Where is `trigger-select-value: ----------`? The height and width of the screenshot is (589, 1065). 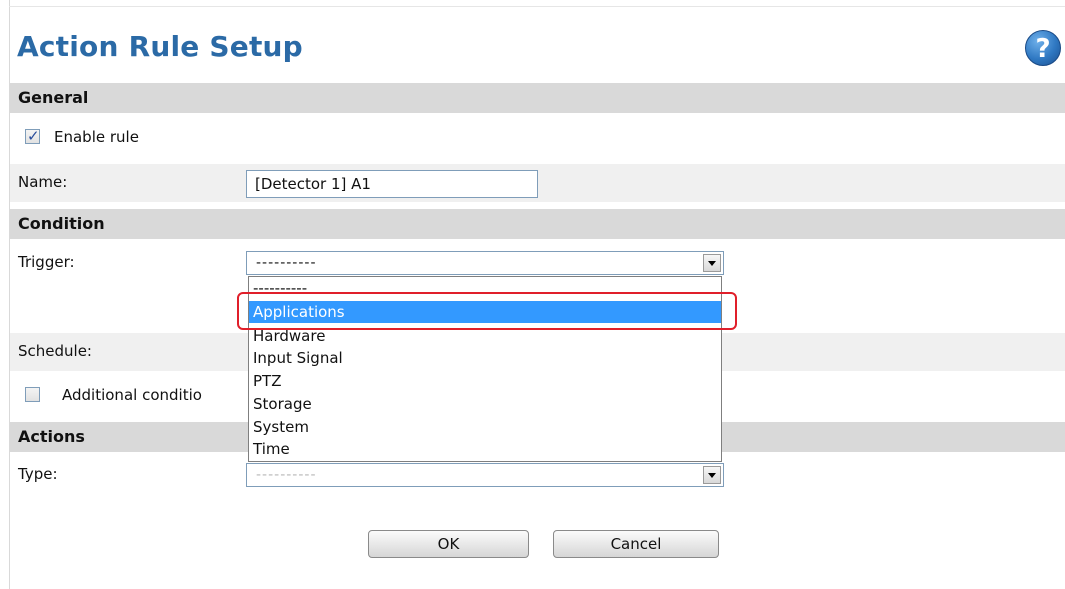 trigger-select-value: ---------- is located at coordinates (286, 263).